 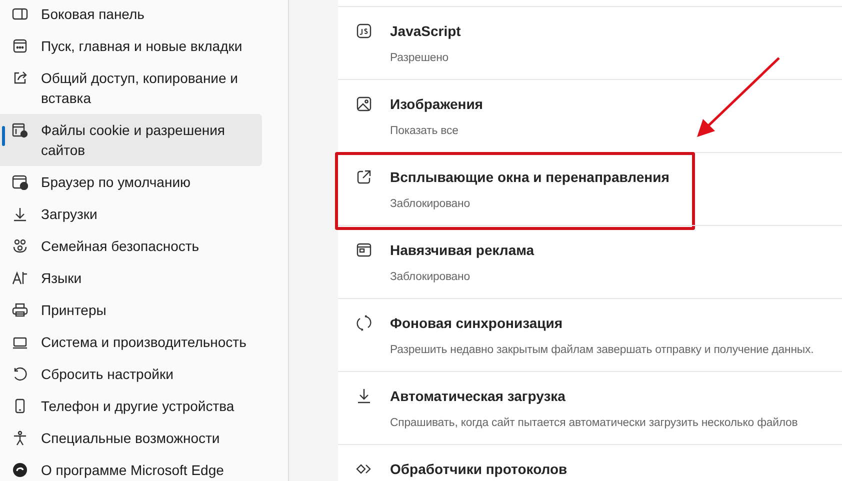 What do you see at coordinates (364, 104) in the screenshot?
I see `image-icon` at bounding box center [364, 104].